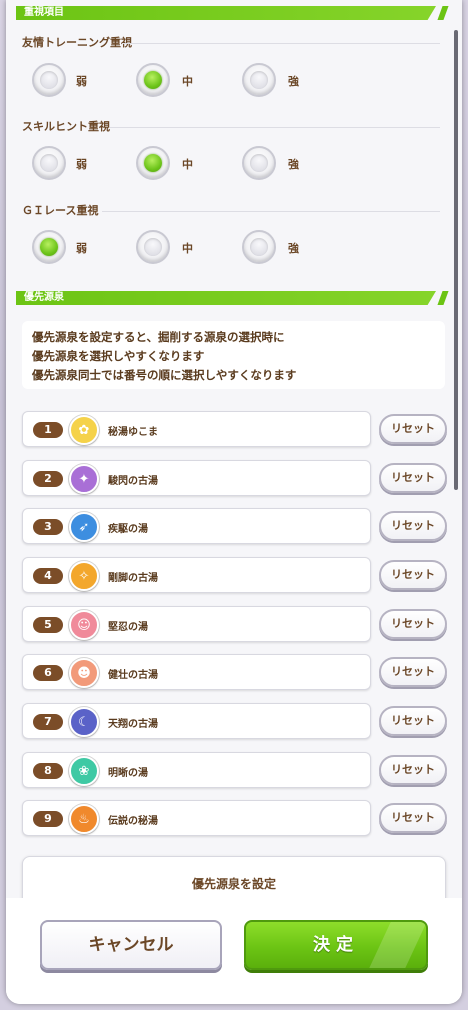 Image resolution: width=468 pixels, height=1010 pixels. Describe the element at coordinates (234, 248) in the screenshot. I see `radio-group-g1-race: 弱 中 強` at that location.